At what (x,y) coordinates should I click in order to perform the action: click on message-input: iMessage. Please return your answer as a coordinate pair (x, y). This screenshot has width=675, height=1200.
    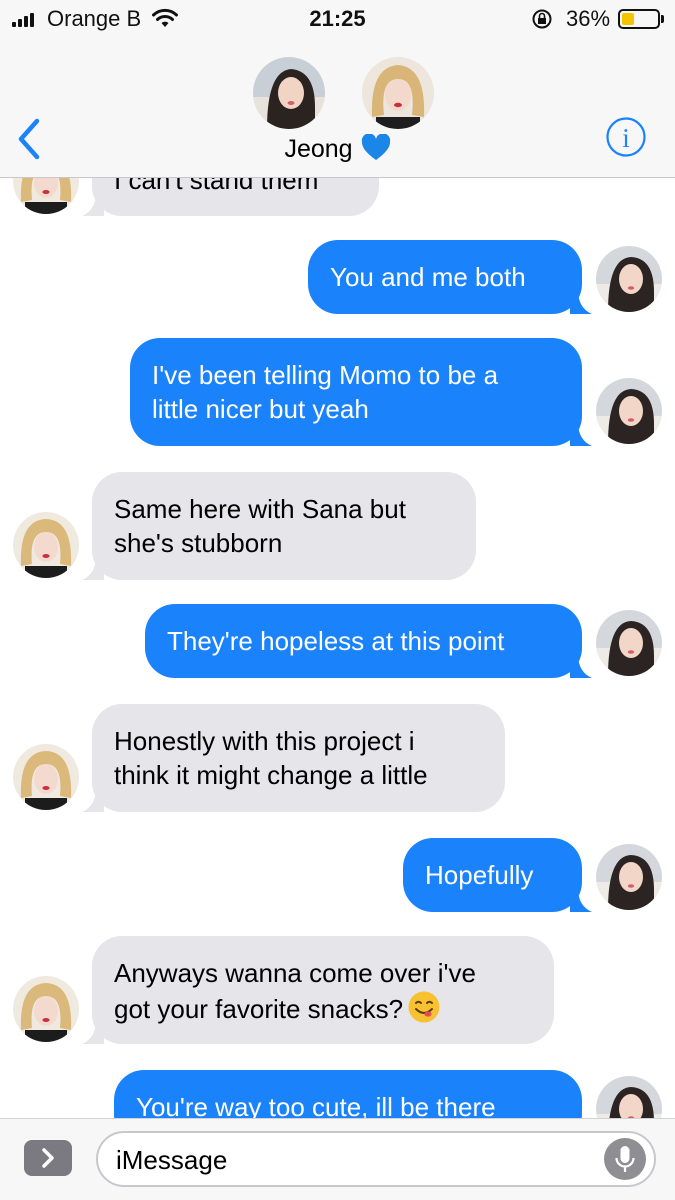
    Looking at the image, I should click on (376, 1159).